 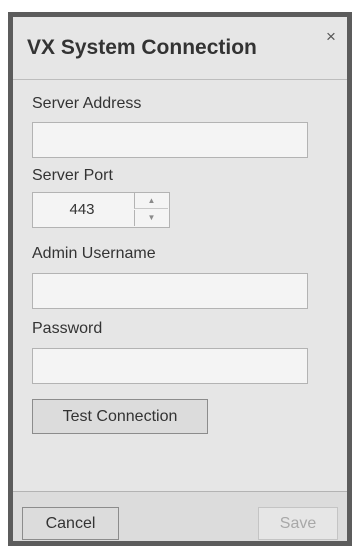 What do you see at coordinates (298, 523) in the screenshot?
I see `save-button: Save` at bounding box center [298, 523].